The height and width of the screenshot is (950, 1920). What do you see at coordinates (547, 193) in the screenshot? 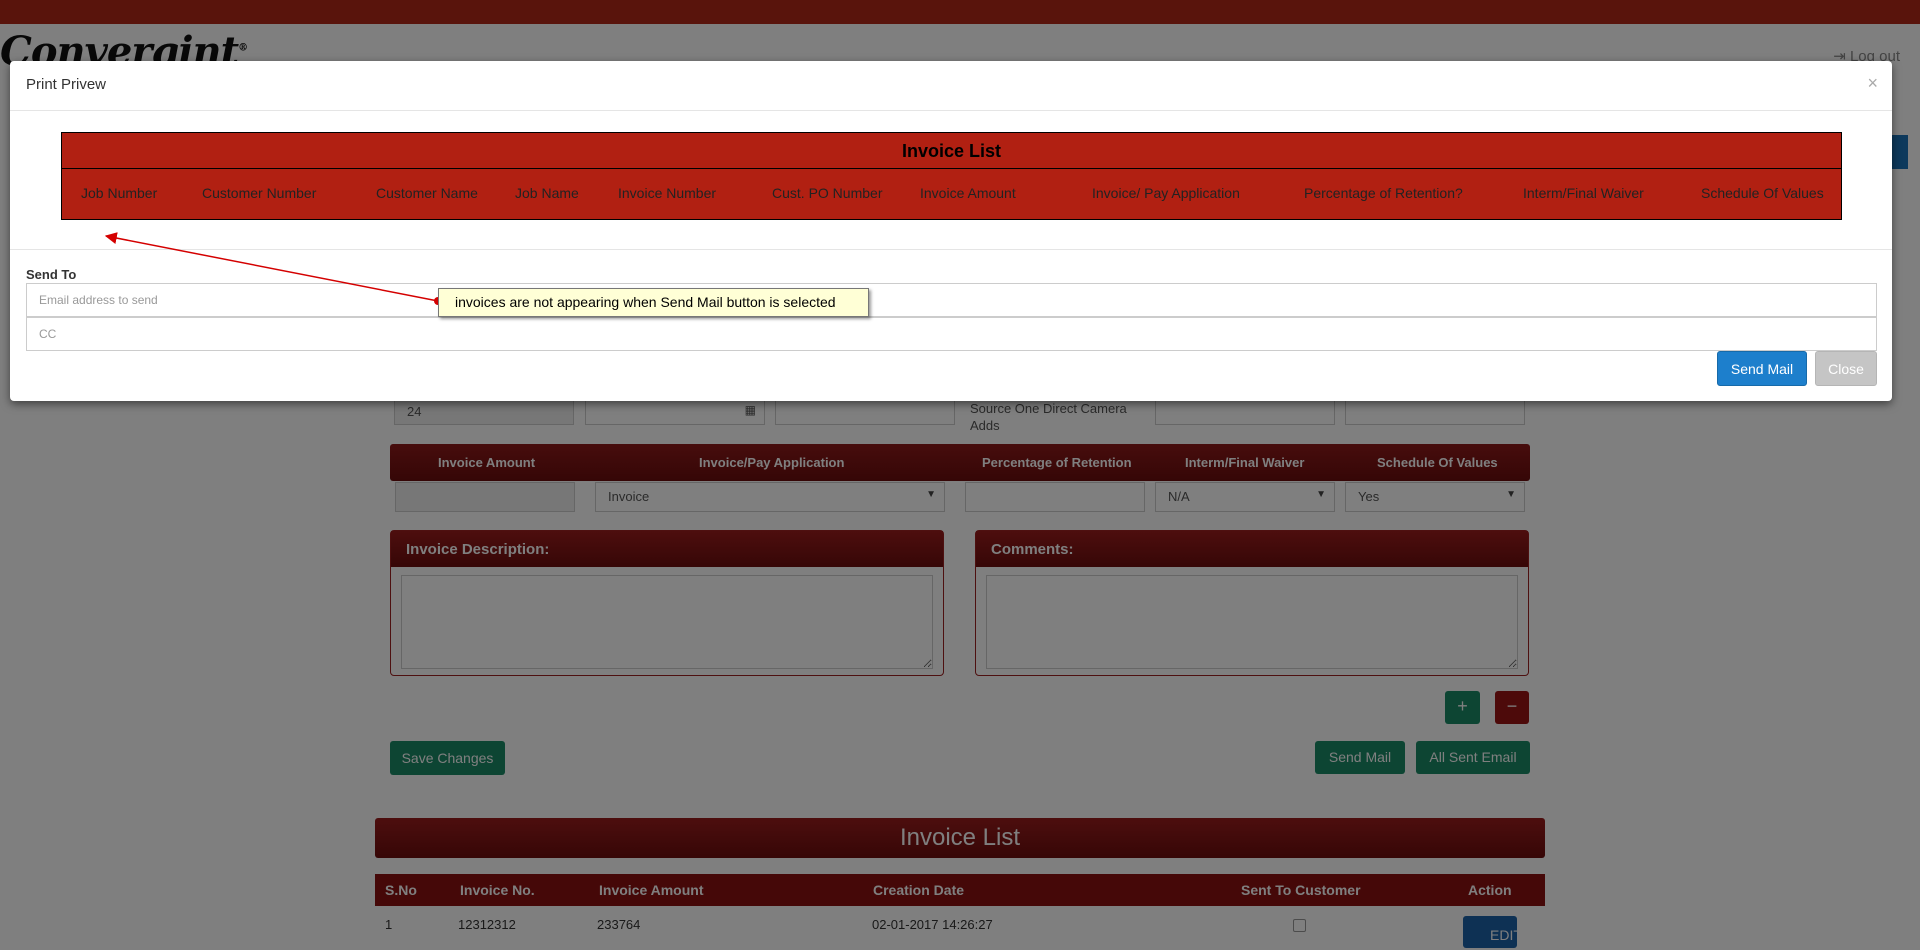
I see `preview-col-job-name: Job Name` at bounding box center [547, 193].